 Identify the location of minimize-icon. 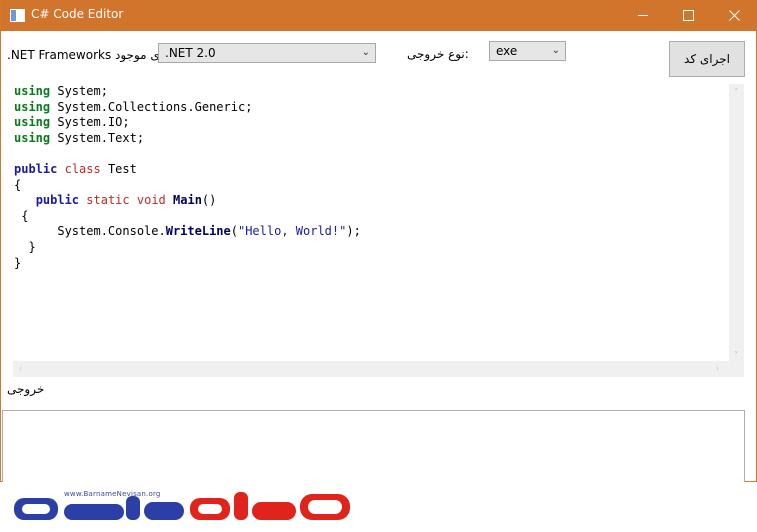
(643, 15).